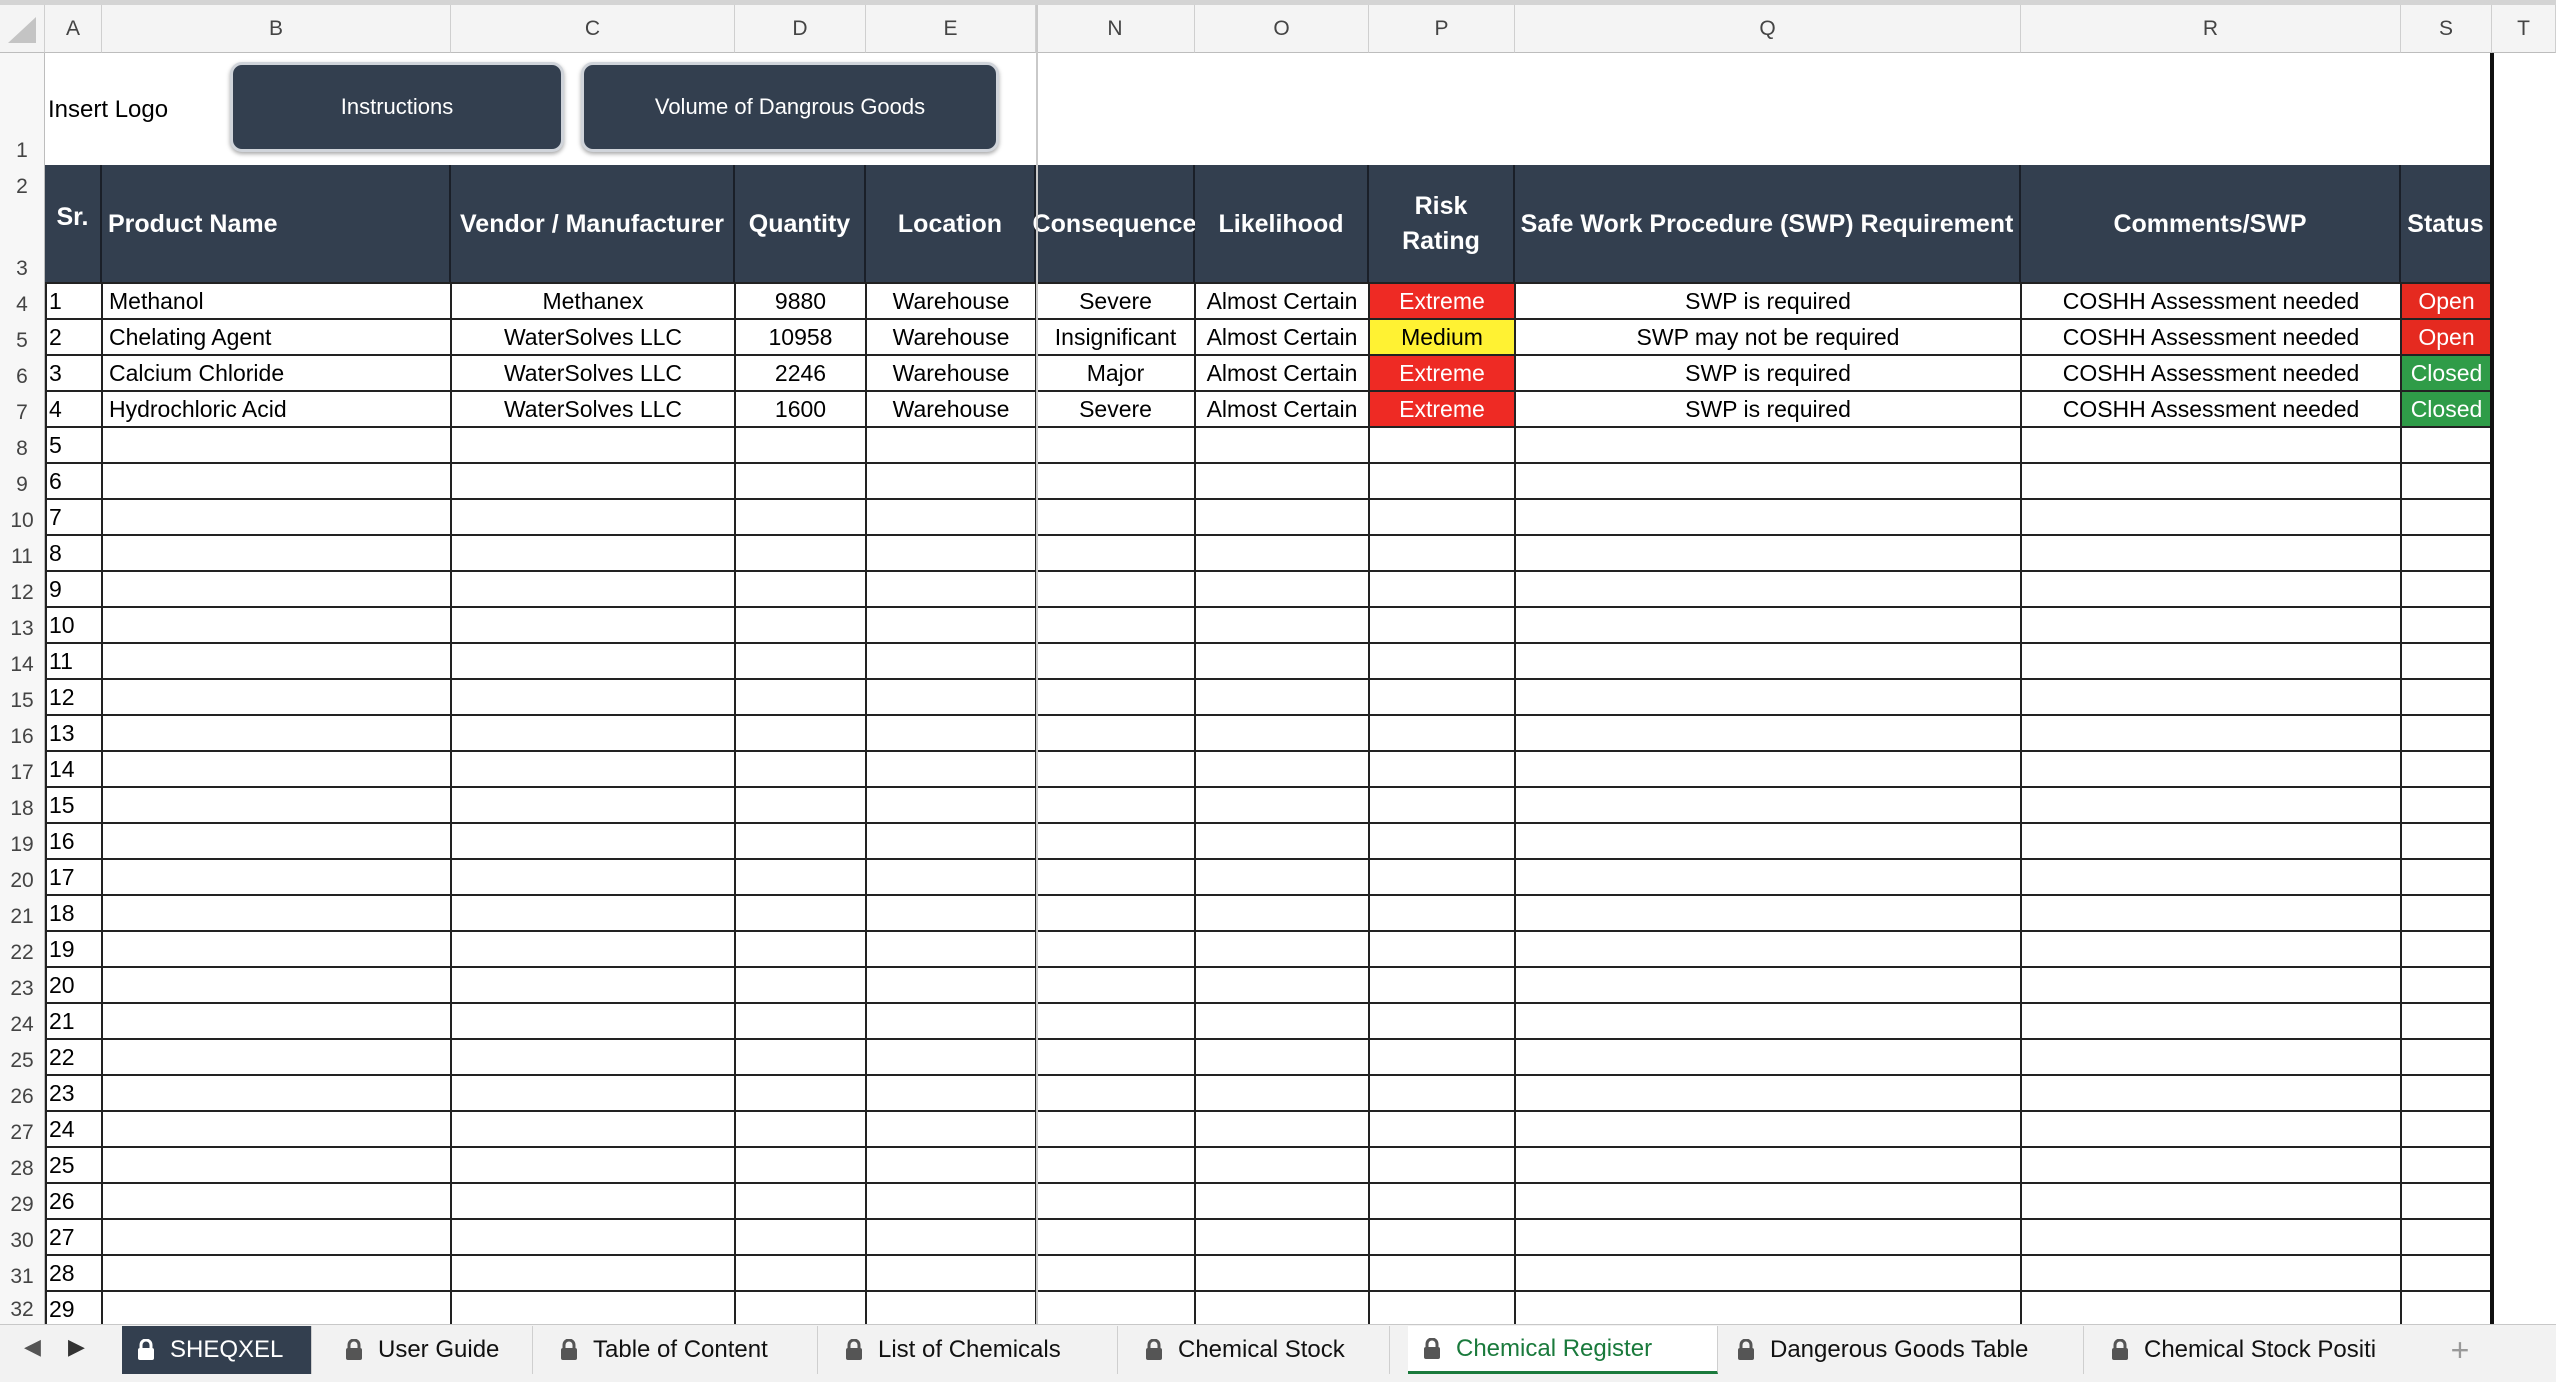 This screenshot has width=2556, height=1382. What do you see at coordinates (593, 301) in the screenshot?
I see `cell-vendor: Methanex` at bounding box center [593, 301].